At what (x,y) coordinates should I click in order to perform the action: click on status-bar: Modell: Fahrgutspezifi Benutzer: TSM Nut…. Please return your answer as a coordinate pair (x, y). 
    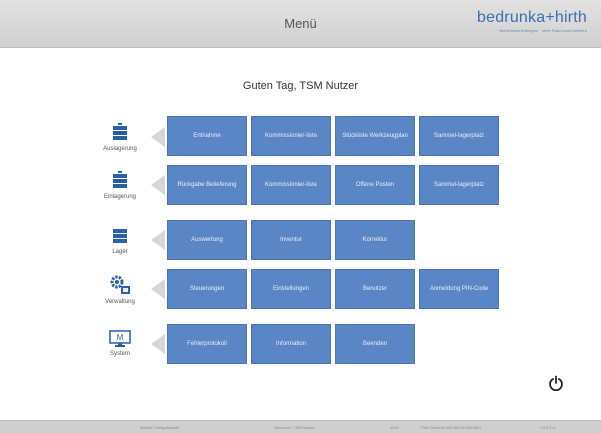
    Looking at the image, I should click on (300, 426).